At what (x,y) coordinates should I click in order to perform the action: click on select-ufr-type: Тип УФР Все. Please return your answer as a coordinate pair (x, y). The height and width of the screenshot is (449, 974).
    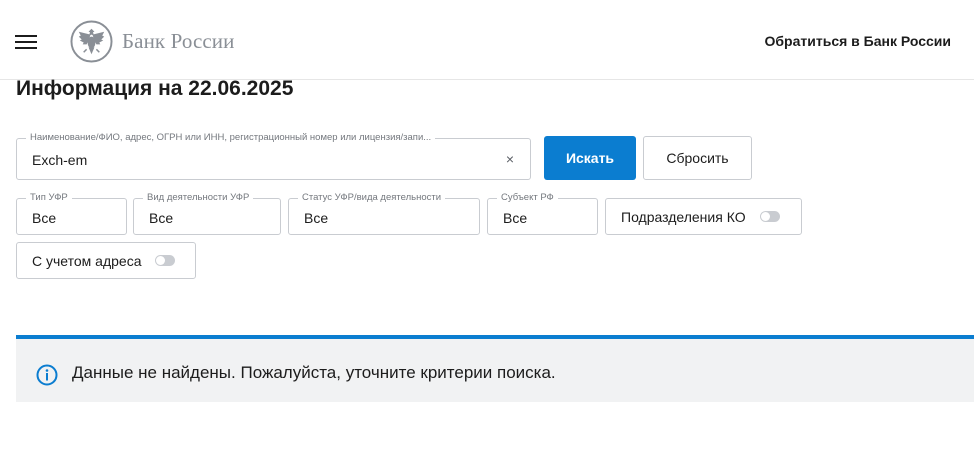
    Looking at the image, I should click on (71, 213).